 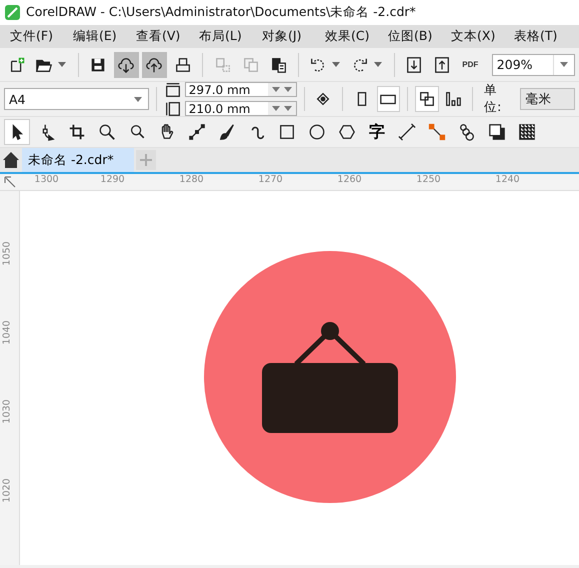 I want to click on ruler-label: 1240, so click(x=507, y=180).